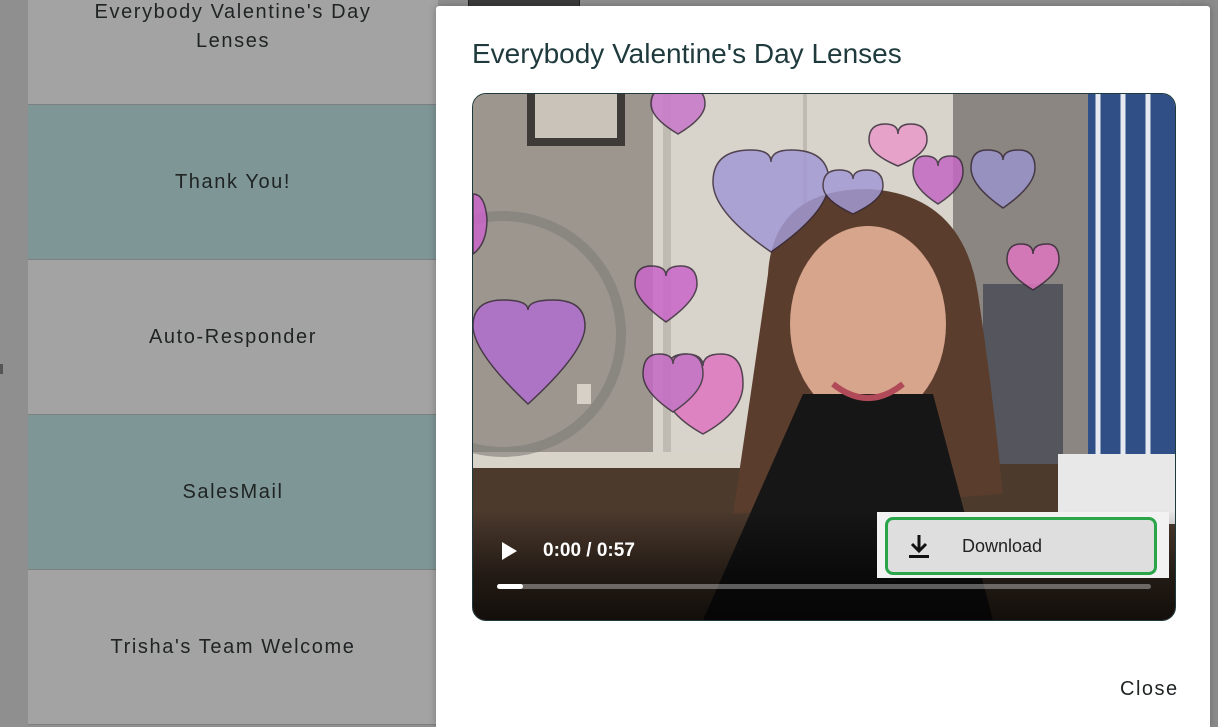  I want to click on list-item: Thank You!, so click(233, 182).